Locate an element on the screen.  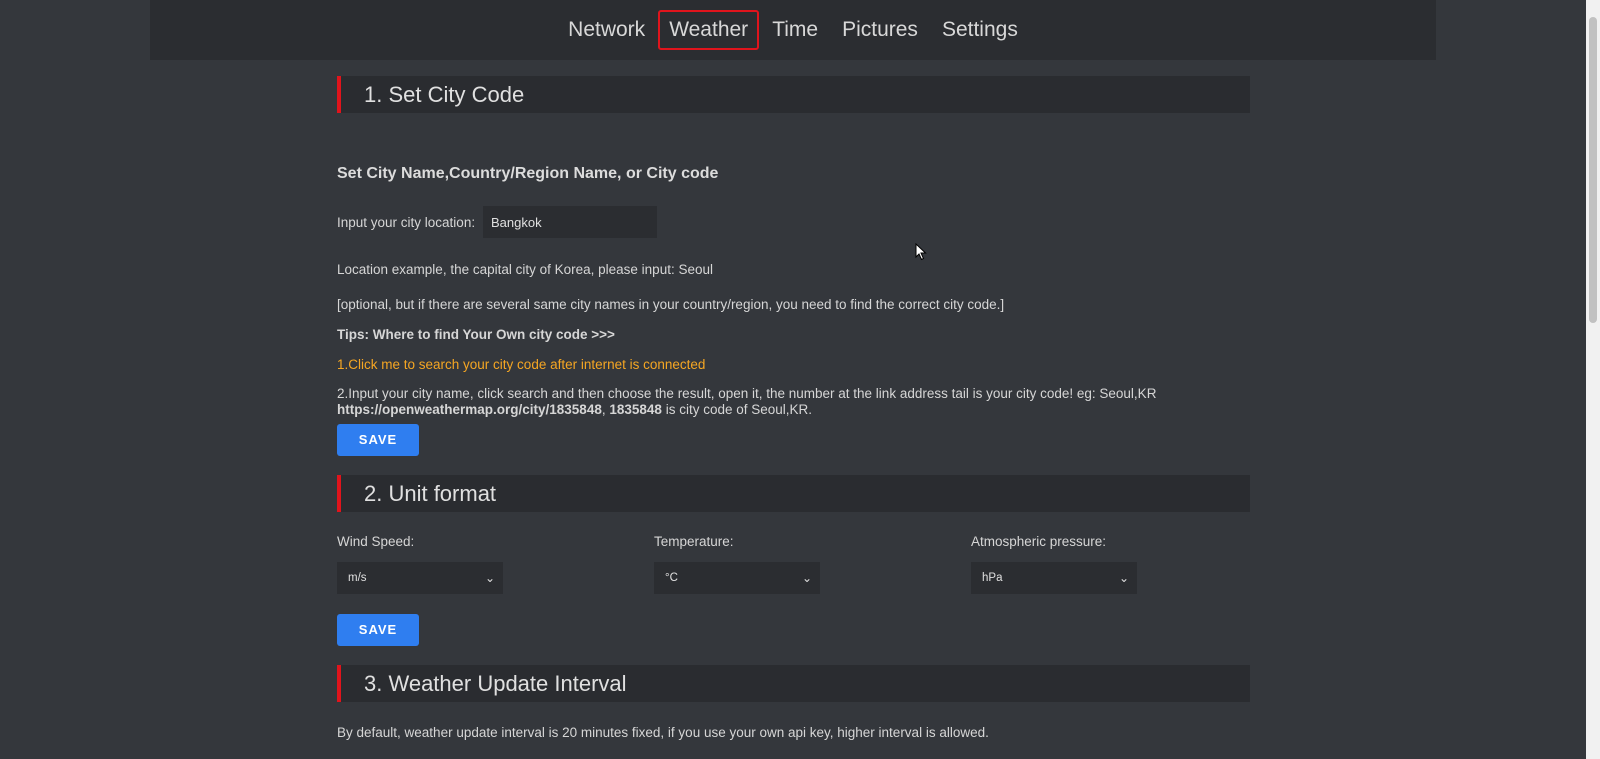
section-header-city-code: 1. Set City Code is located at coordinates (793, 94).